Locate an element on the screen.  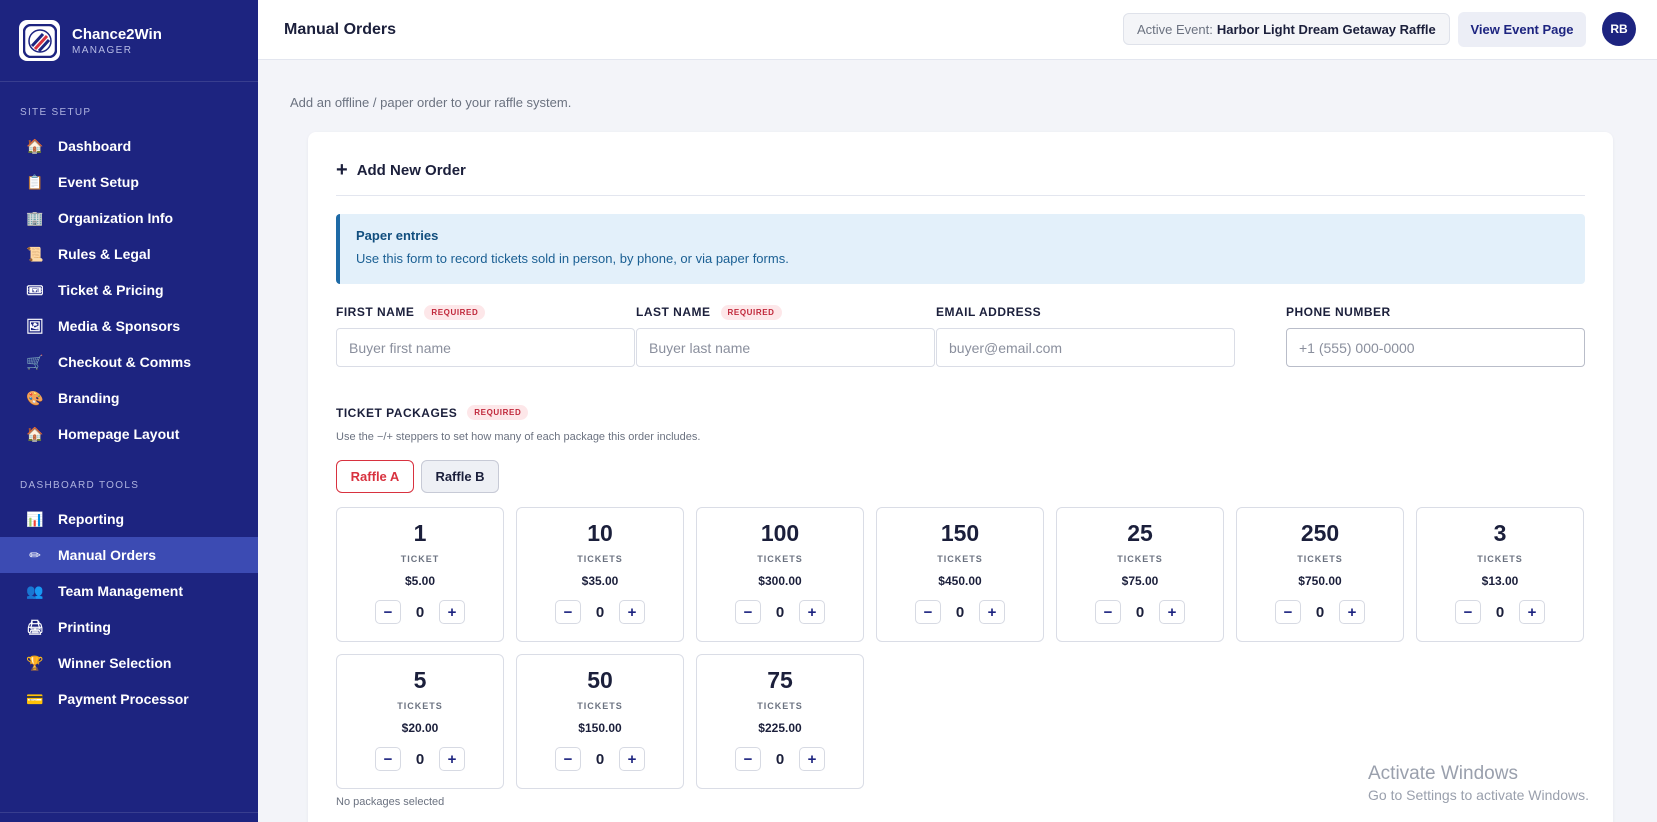
sidebar-item-winner-selection: 🏆 Winner Selection is located at coordinates (129, 663).